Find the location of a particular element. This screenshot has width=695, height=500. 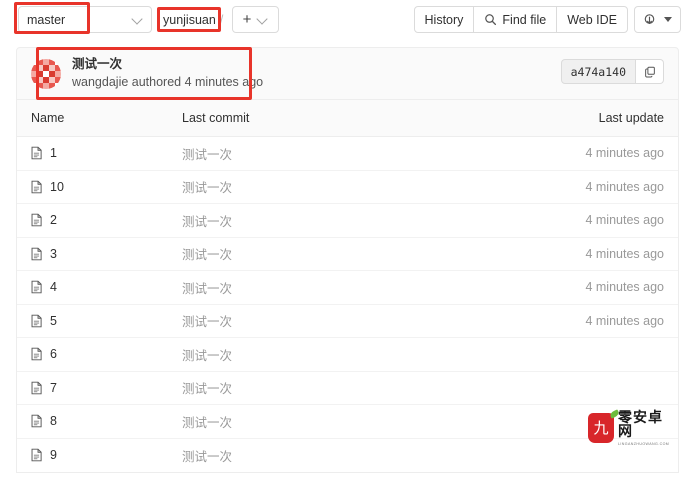

column-header-last-commit: Last commit is located at coordinates (216, 118).